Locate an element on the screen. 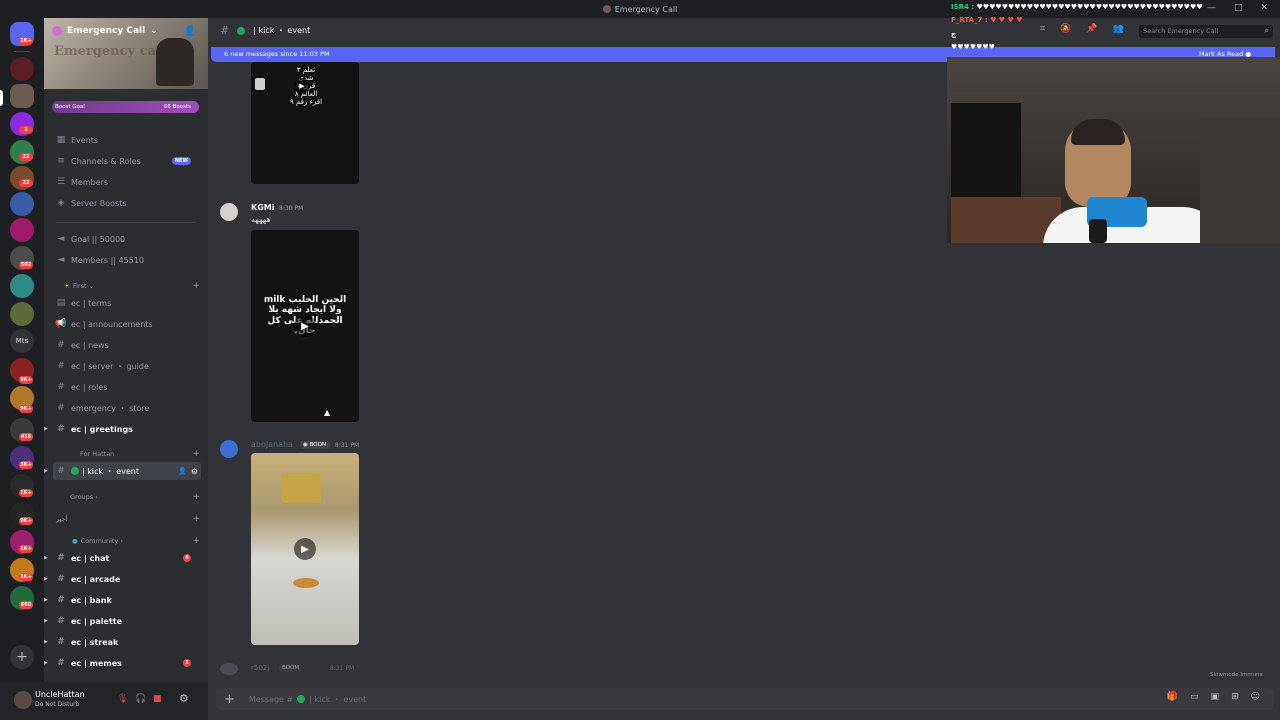  globe-icon: ● is located at coordinates (75, 541).